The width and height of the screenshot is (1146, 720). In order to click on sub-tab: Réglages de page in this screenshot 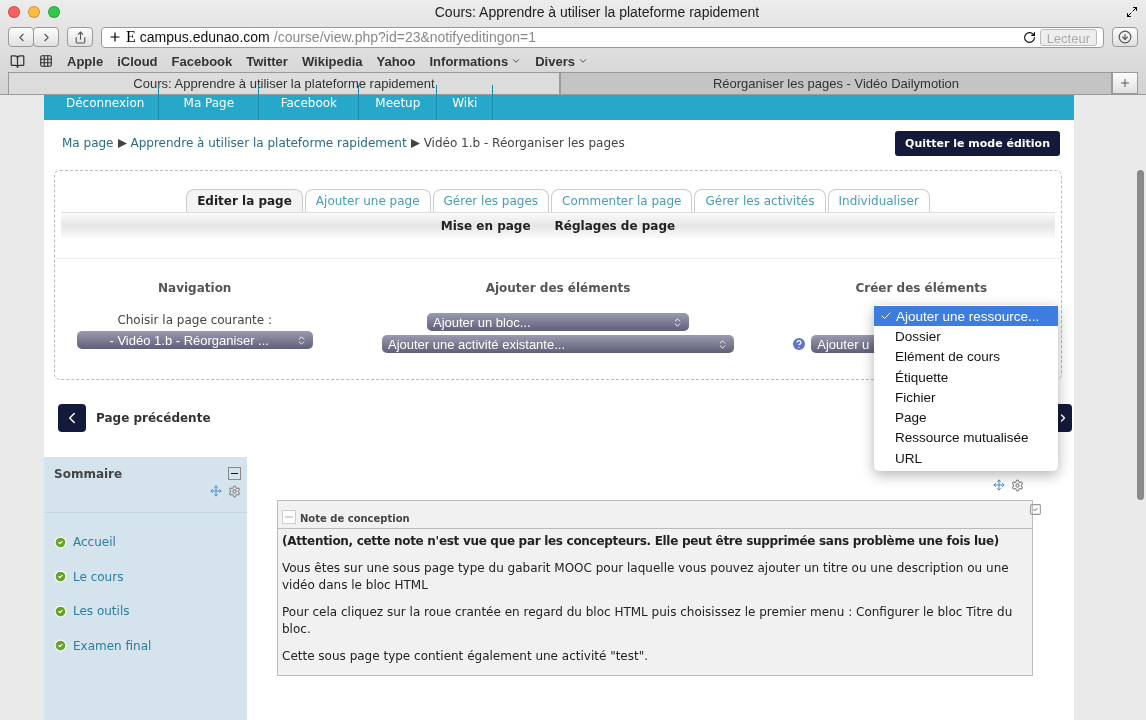, I will do `click(615, 225)`.